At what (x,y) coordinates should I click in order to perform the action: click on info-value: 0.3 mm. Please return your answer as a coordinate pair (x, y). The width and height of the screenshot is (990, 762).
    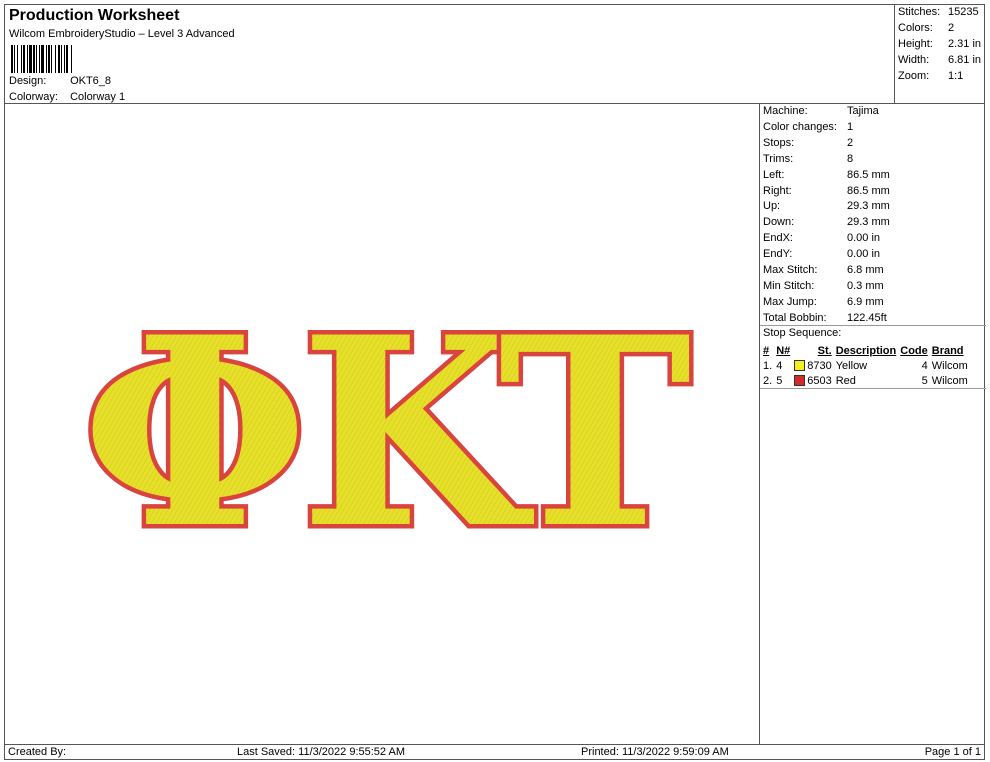
    Looking at the image, I should click on (865, 285).